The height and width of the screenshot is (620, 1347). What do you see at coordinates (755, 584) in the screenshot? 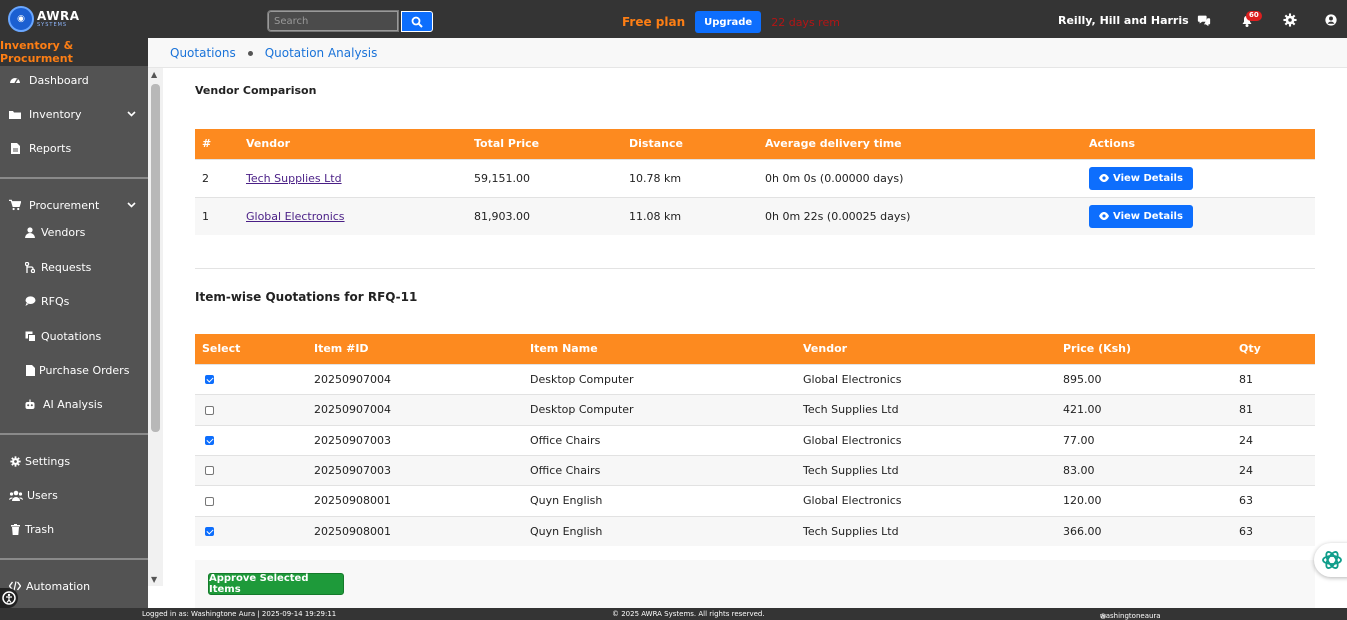
I see `approve-footer` at bounding box center [755, 584].